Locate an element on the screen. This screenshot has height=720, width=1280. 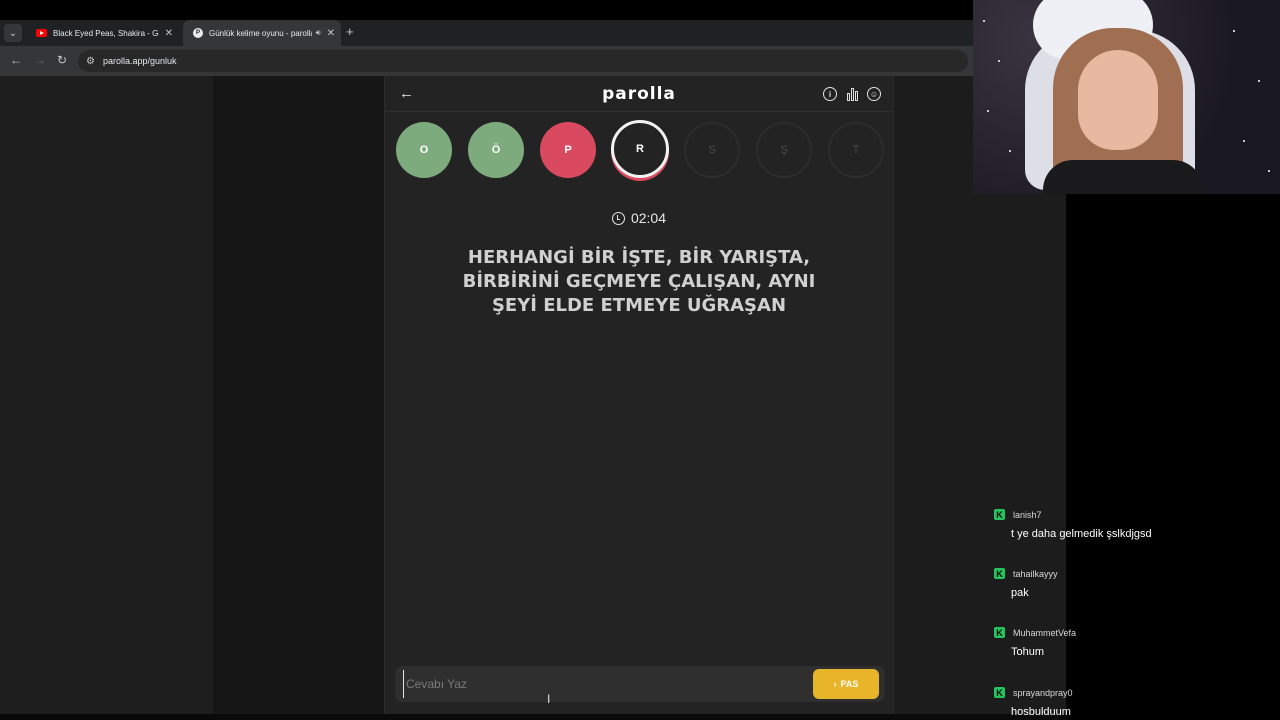
chat-text: hosbulduum is located at coordinates (1041, 712).